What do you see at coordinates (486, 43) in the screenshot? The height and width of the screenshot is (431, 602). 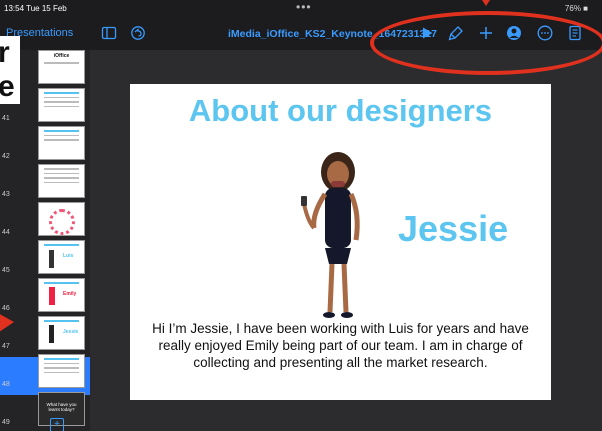 I see `annotation-ellipse` at bounding box center [486, 43].